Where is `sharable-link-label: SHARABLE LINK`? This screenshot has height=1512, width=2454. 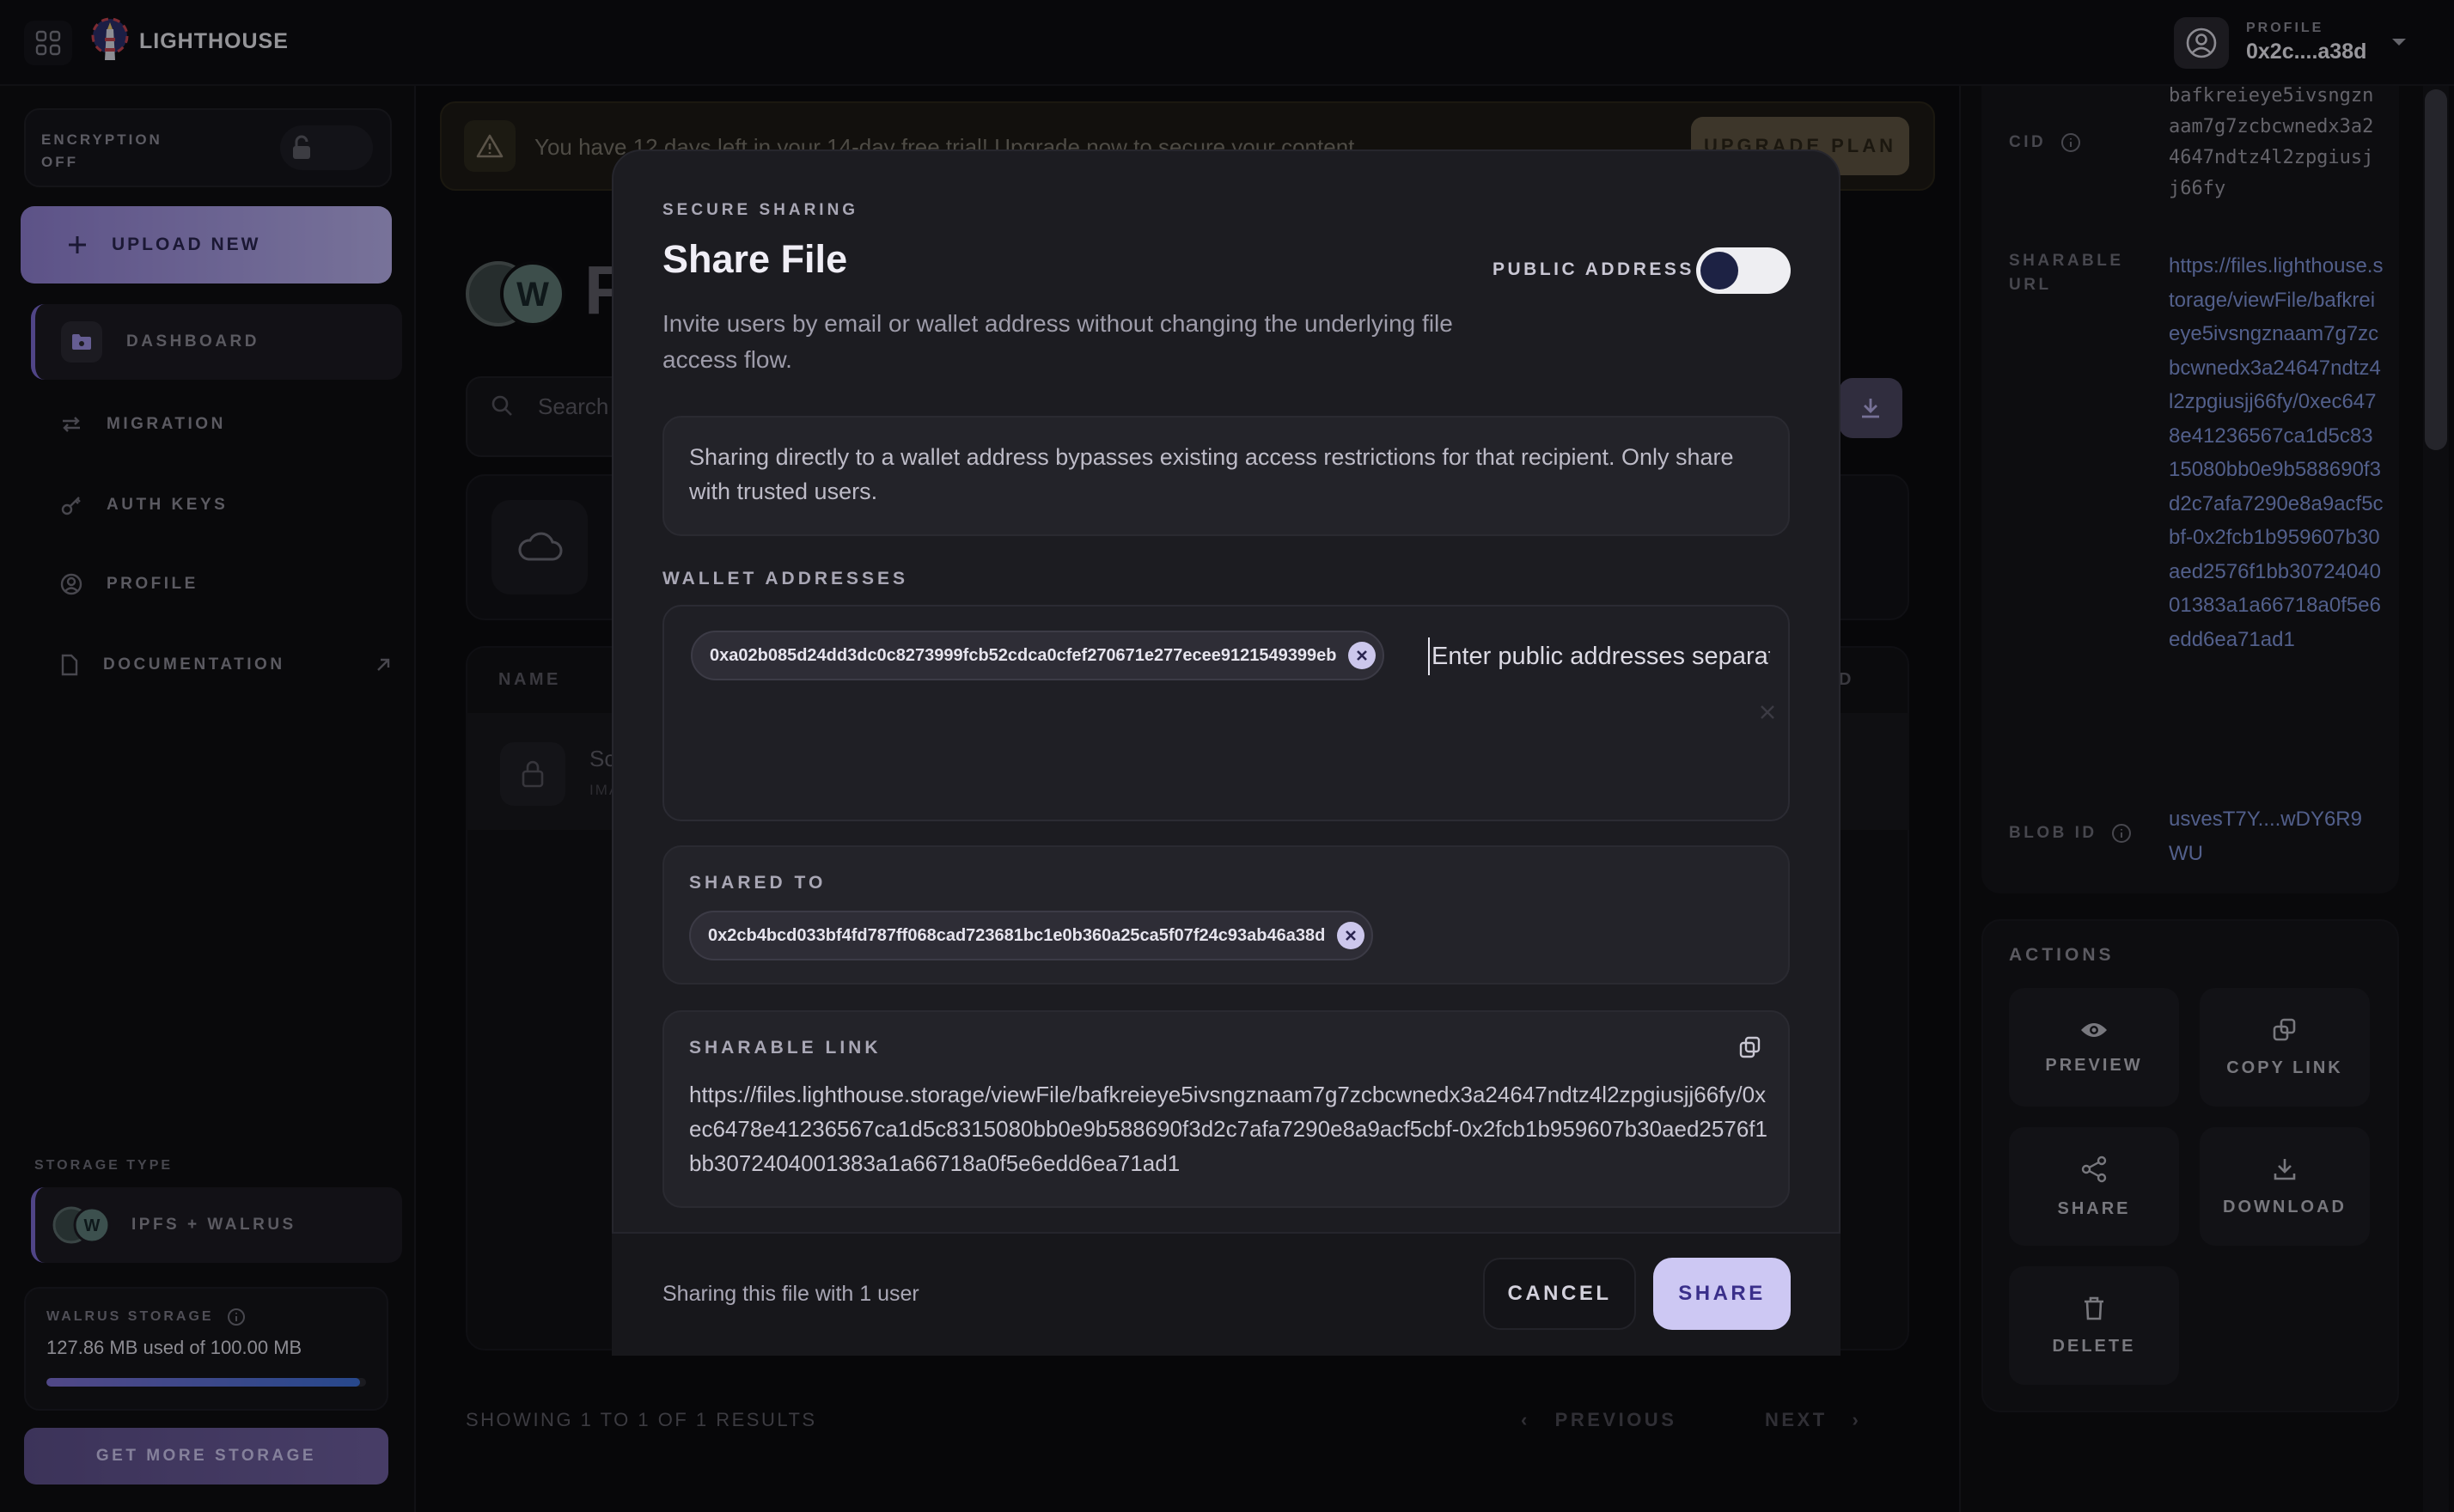 sharable-link-label: SHARABLE LINK is located at coordinates (785, 1048).